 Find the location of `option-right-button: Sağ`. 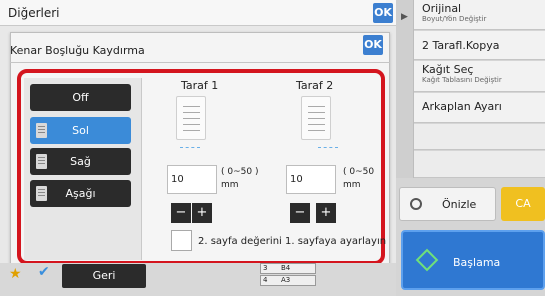

option-right-button: Sağ is located at coordinates (80, 161).